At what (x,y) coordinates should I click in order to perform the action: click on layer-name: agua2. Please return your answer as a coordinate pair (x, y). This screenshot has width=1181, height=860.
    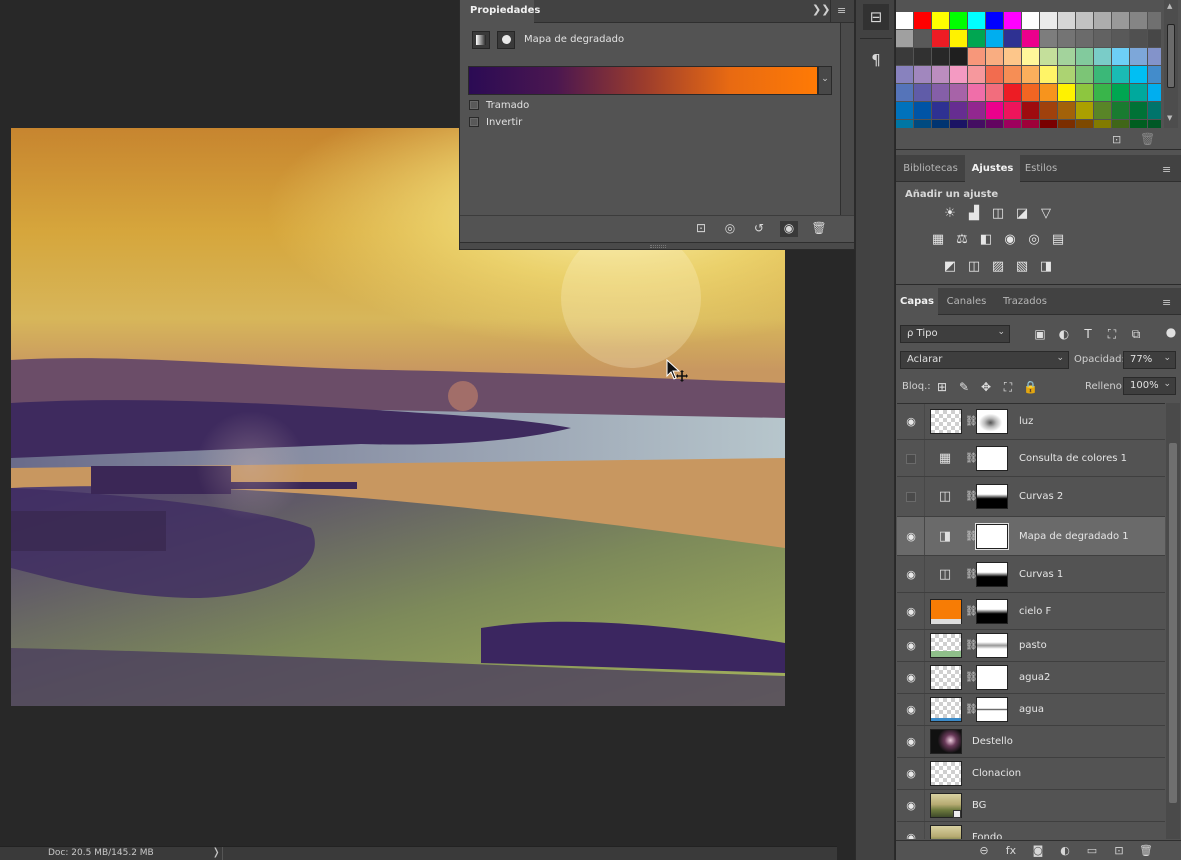
    Looking at the image, I should click on (1034, 677).